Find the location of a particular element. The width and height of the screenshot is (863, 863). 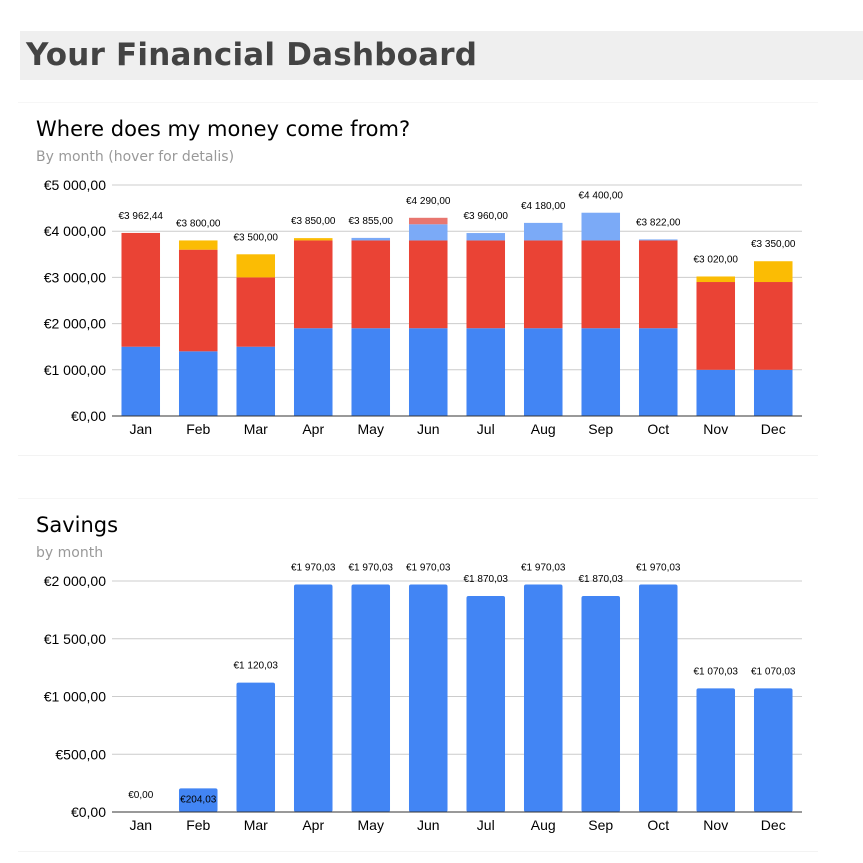

data-label: €4 400,00 is located at coordinates (601, 196).